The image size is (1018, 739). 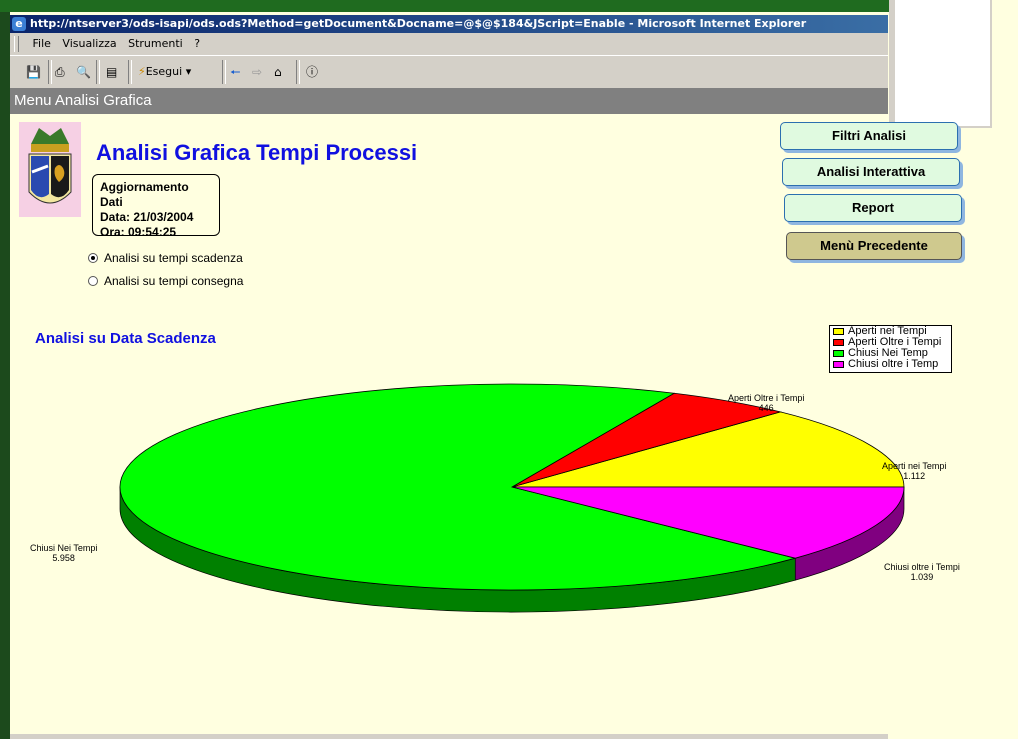 I want to click on coat-of-arms-logo, so click(x=50, y=169).